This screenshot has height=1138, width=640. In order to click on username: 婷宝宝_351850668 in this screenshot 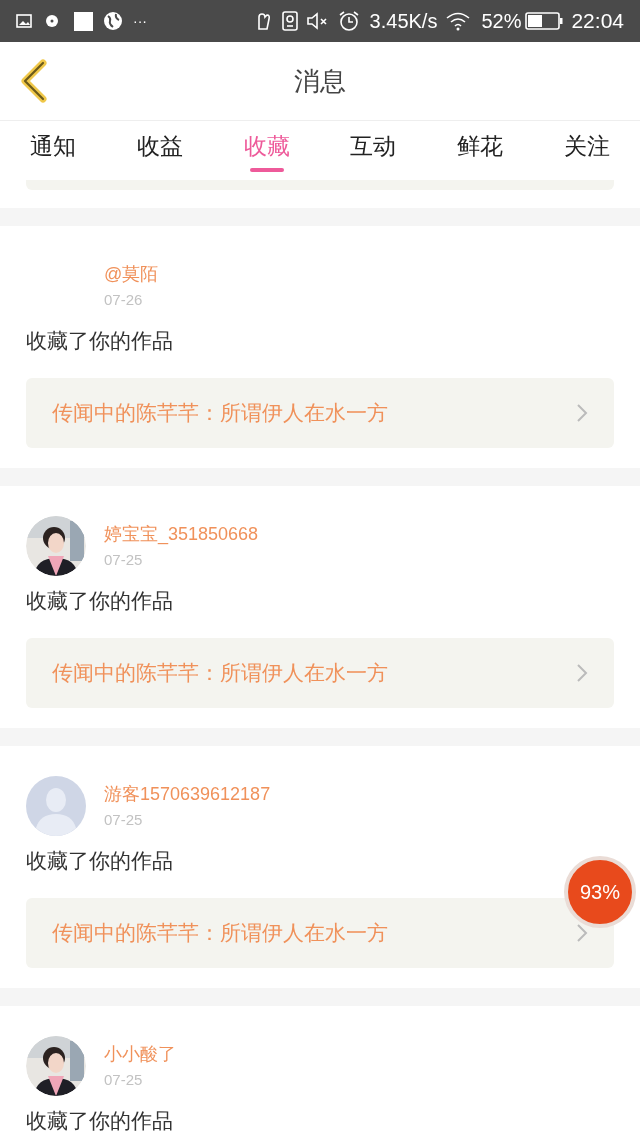, I will do `click(181, 534)`.